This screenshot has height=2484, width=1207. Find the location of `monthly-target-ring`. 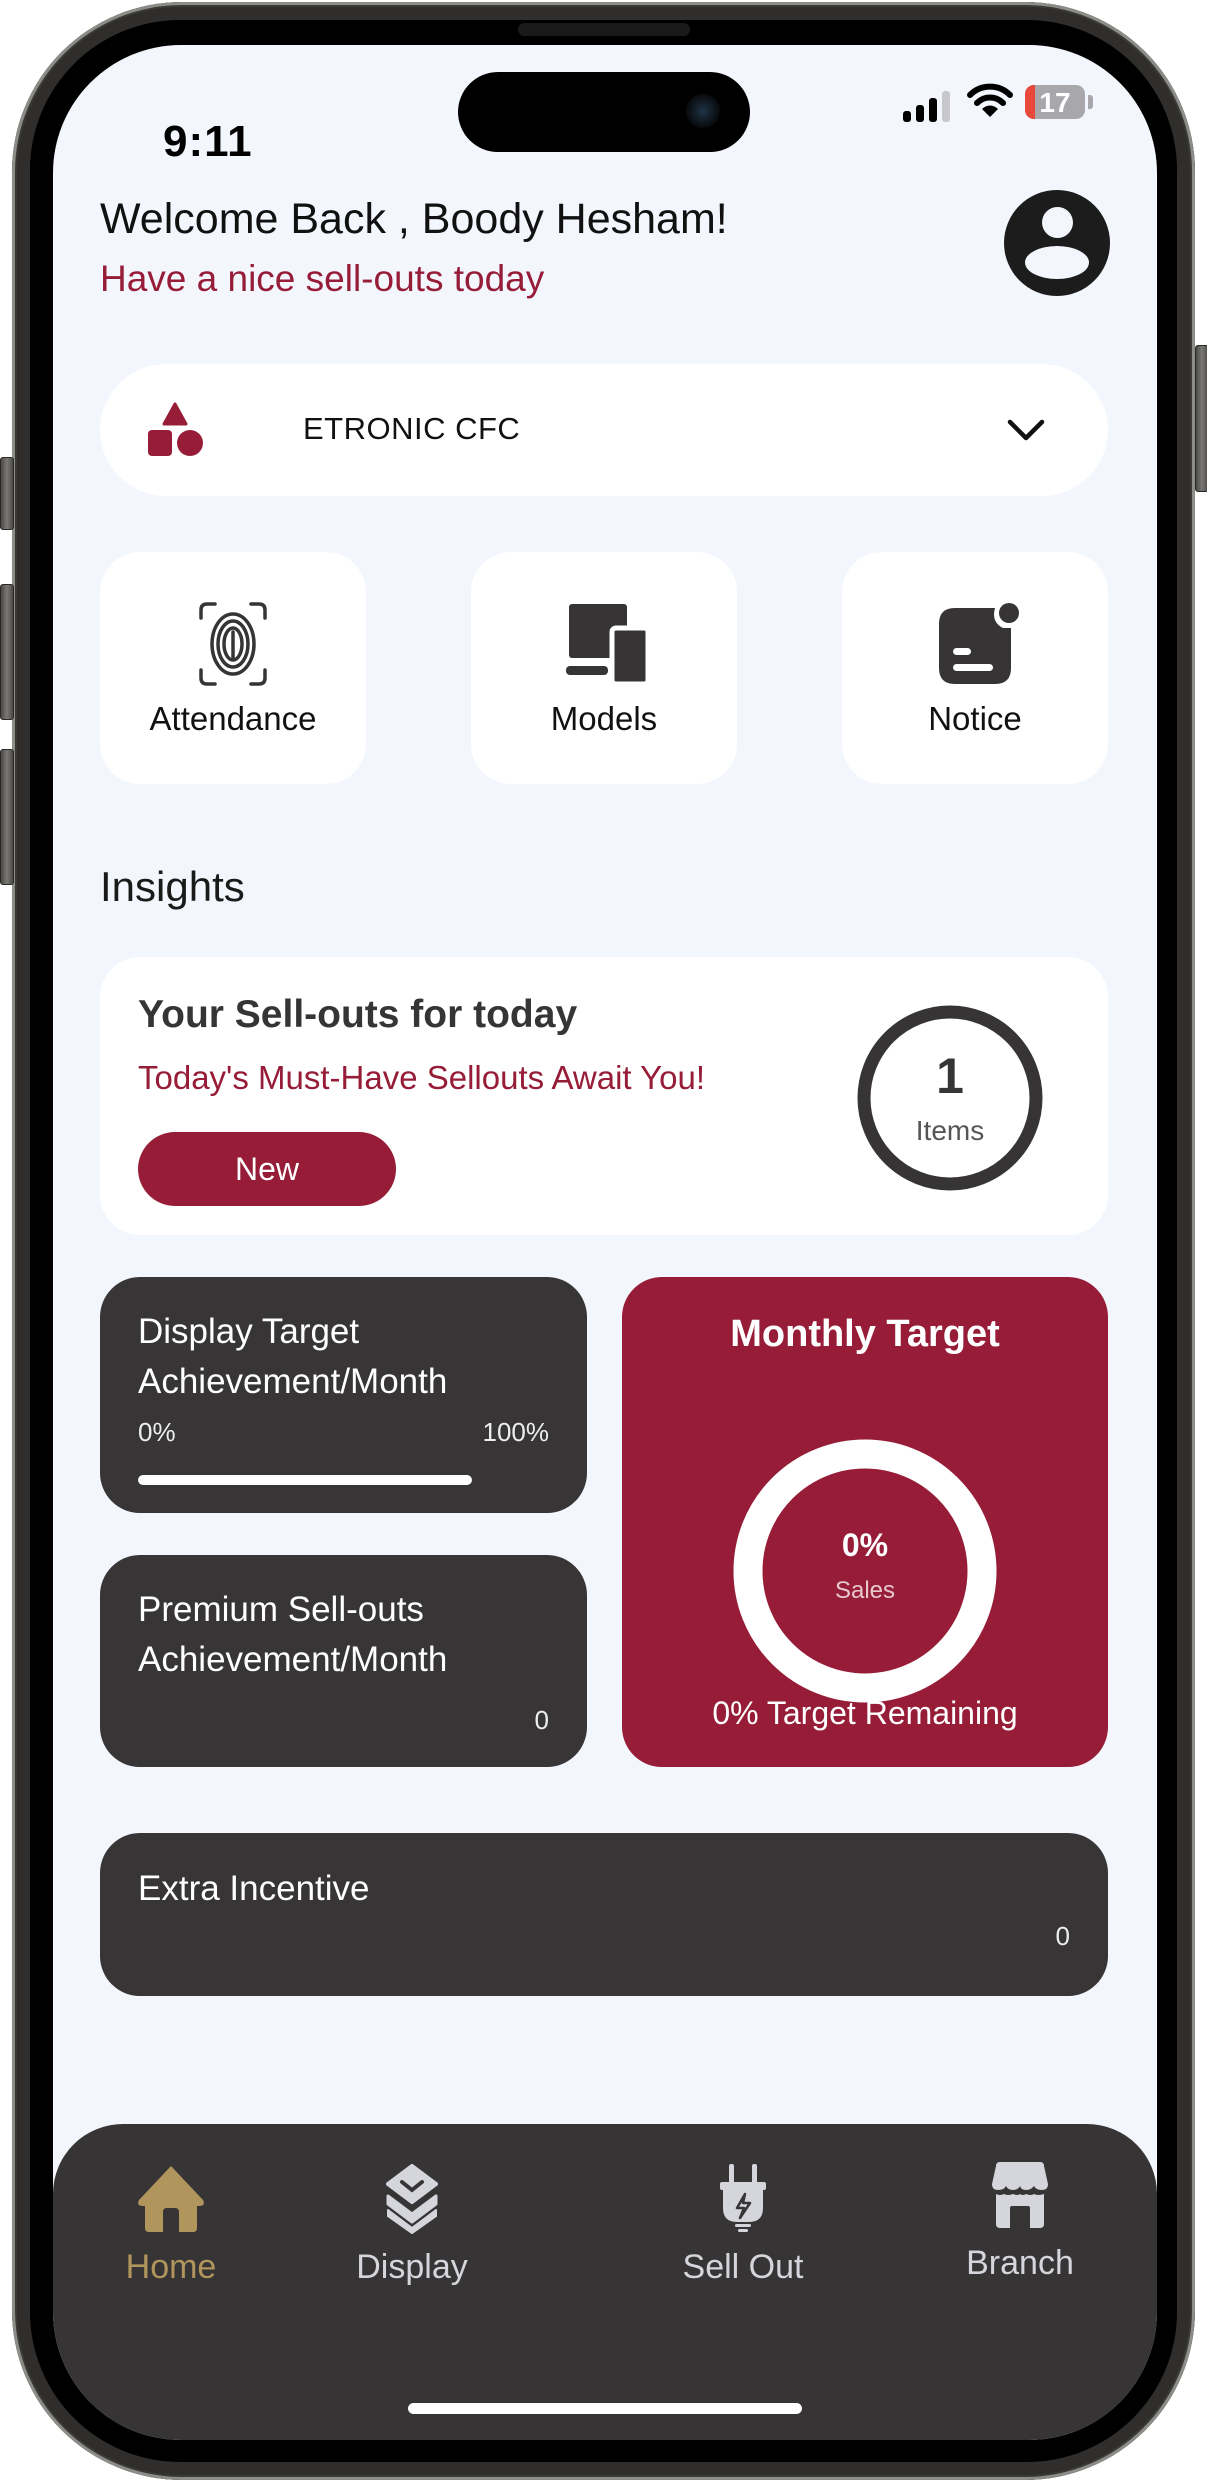

monthly-target-ring is located at coordinates (865, 1571).